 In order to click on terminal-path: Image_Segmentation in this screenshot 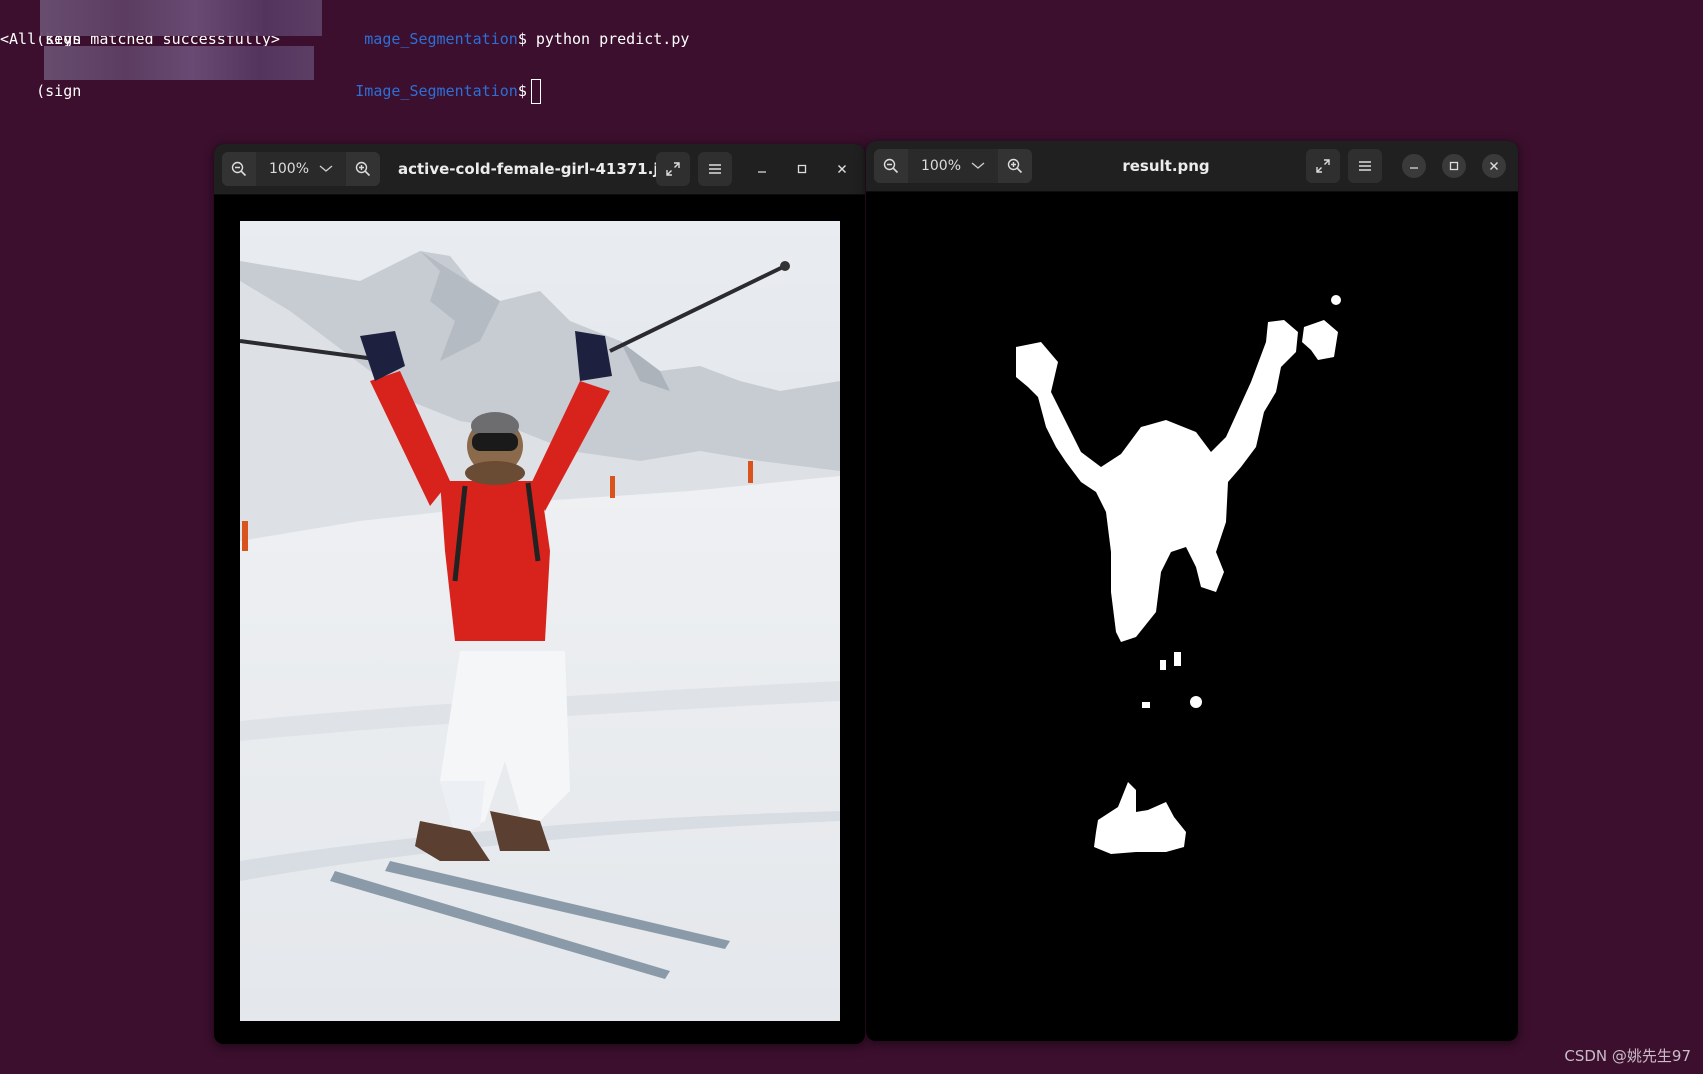, I will do `click(436, 91)`.